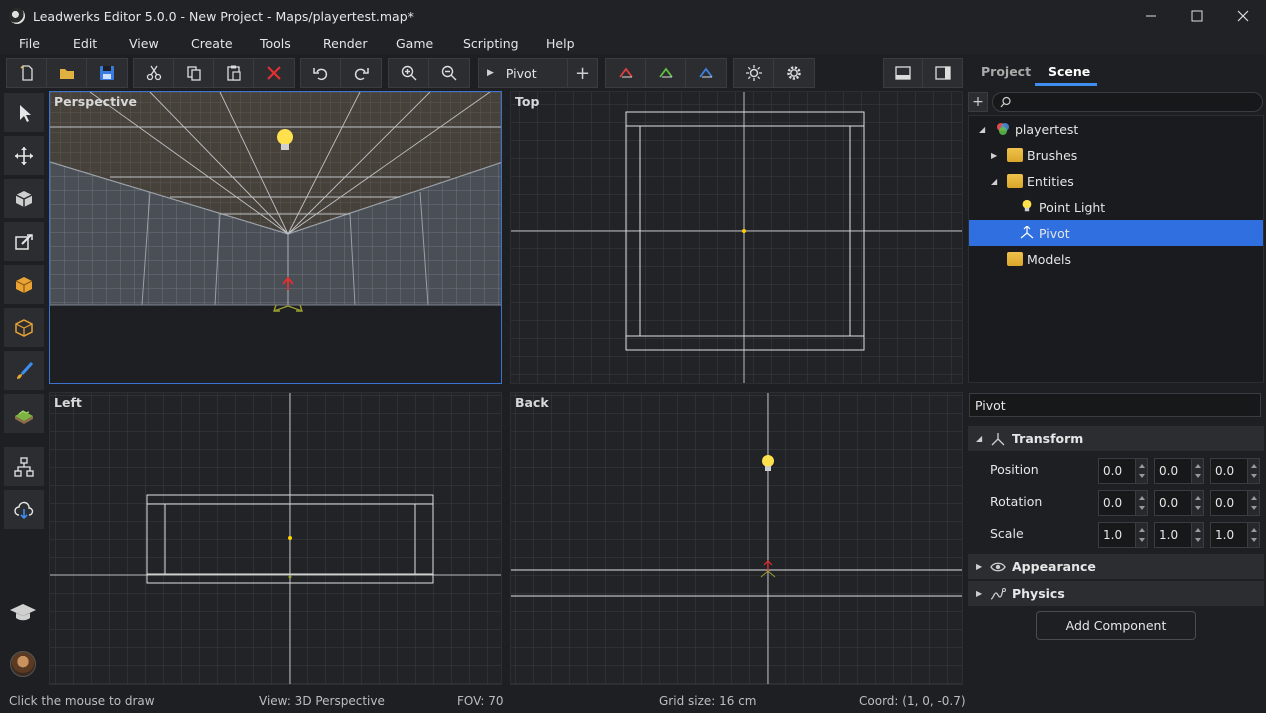 The width and height of the screenshot is (1266, 713). What do you see at coordinates (1179, 471) in the screenshot?
I see `position-y-field: 0.0` at bounding box center [1179, 471].